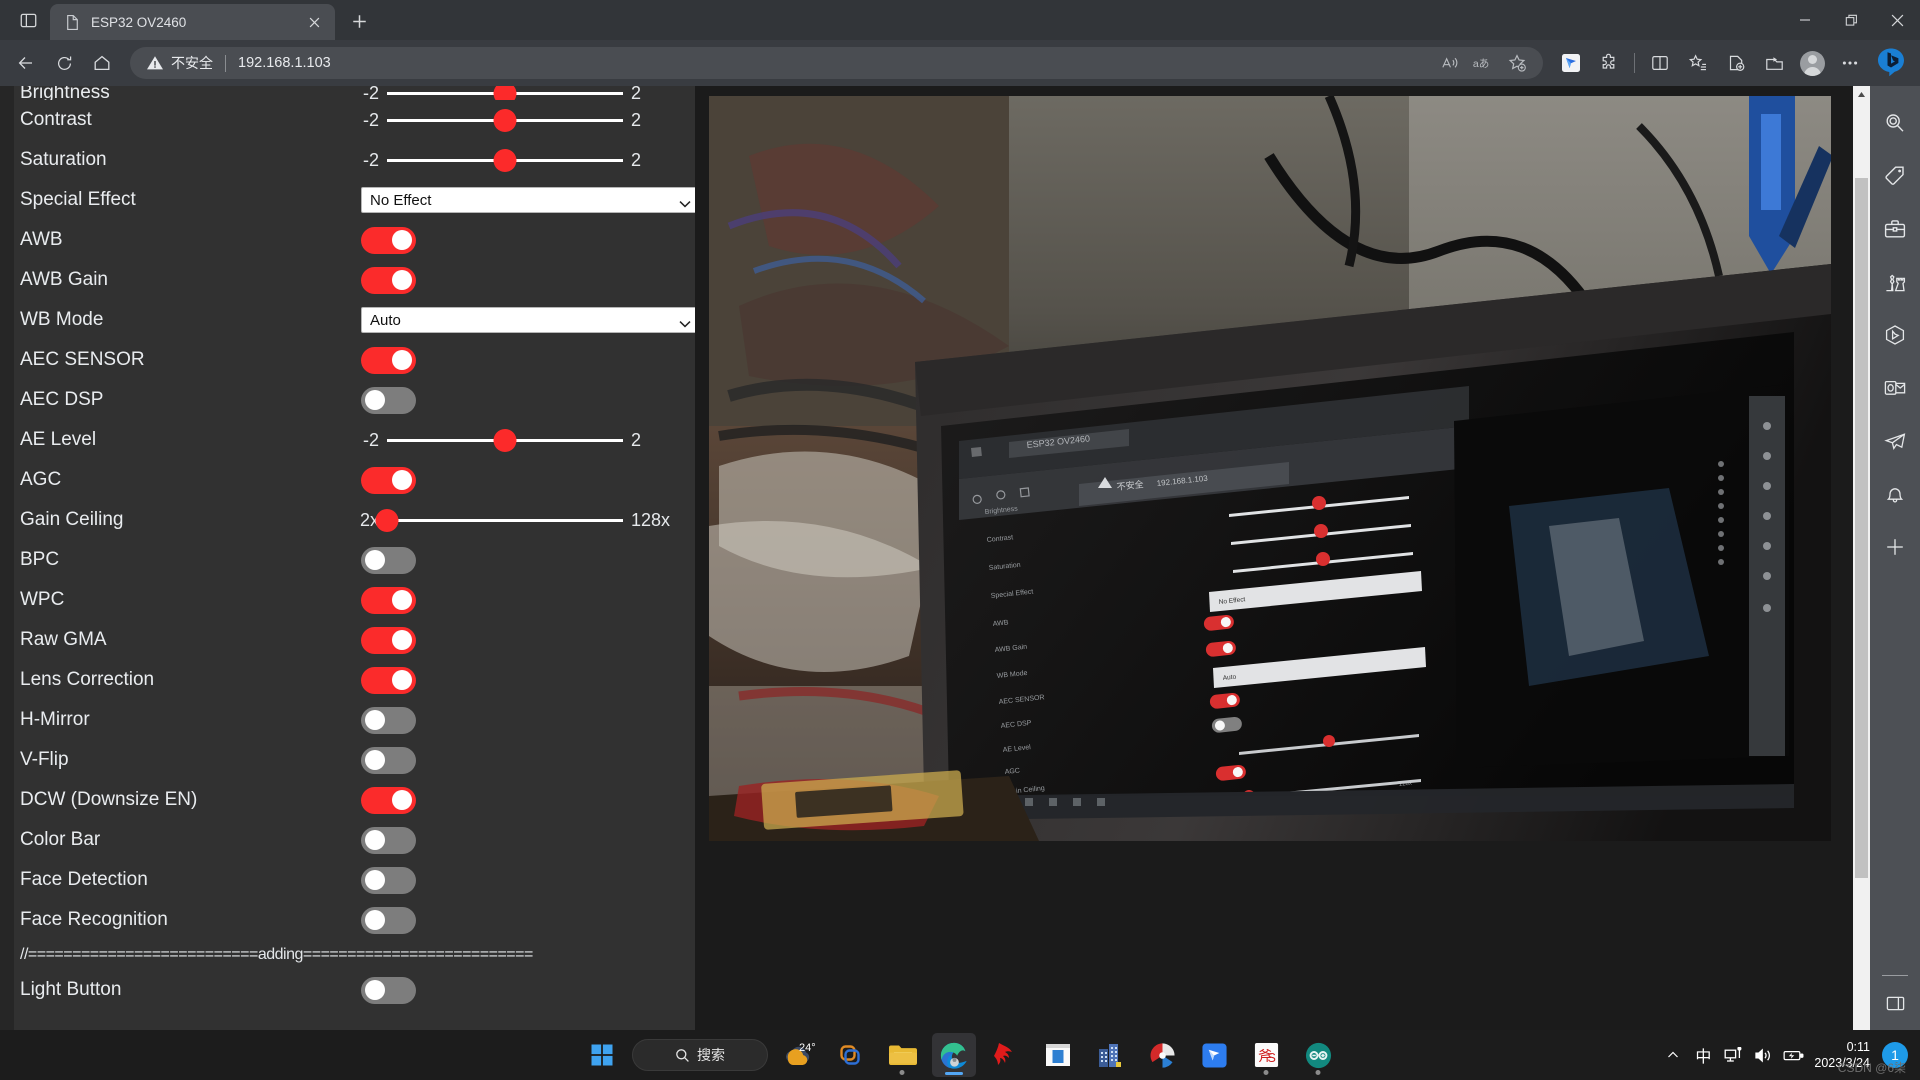 The width and height of the screenshot is (1920, 1080). What do you see at coordinates (1774, 63) in the screenshot?
I see `downloads-icon` at bounding box center [1774, 63].